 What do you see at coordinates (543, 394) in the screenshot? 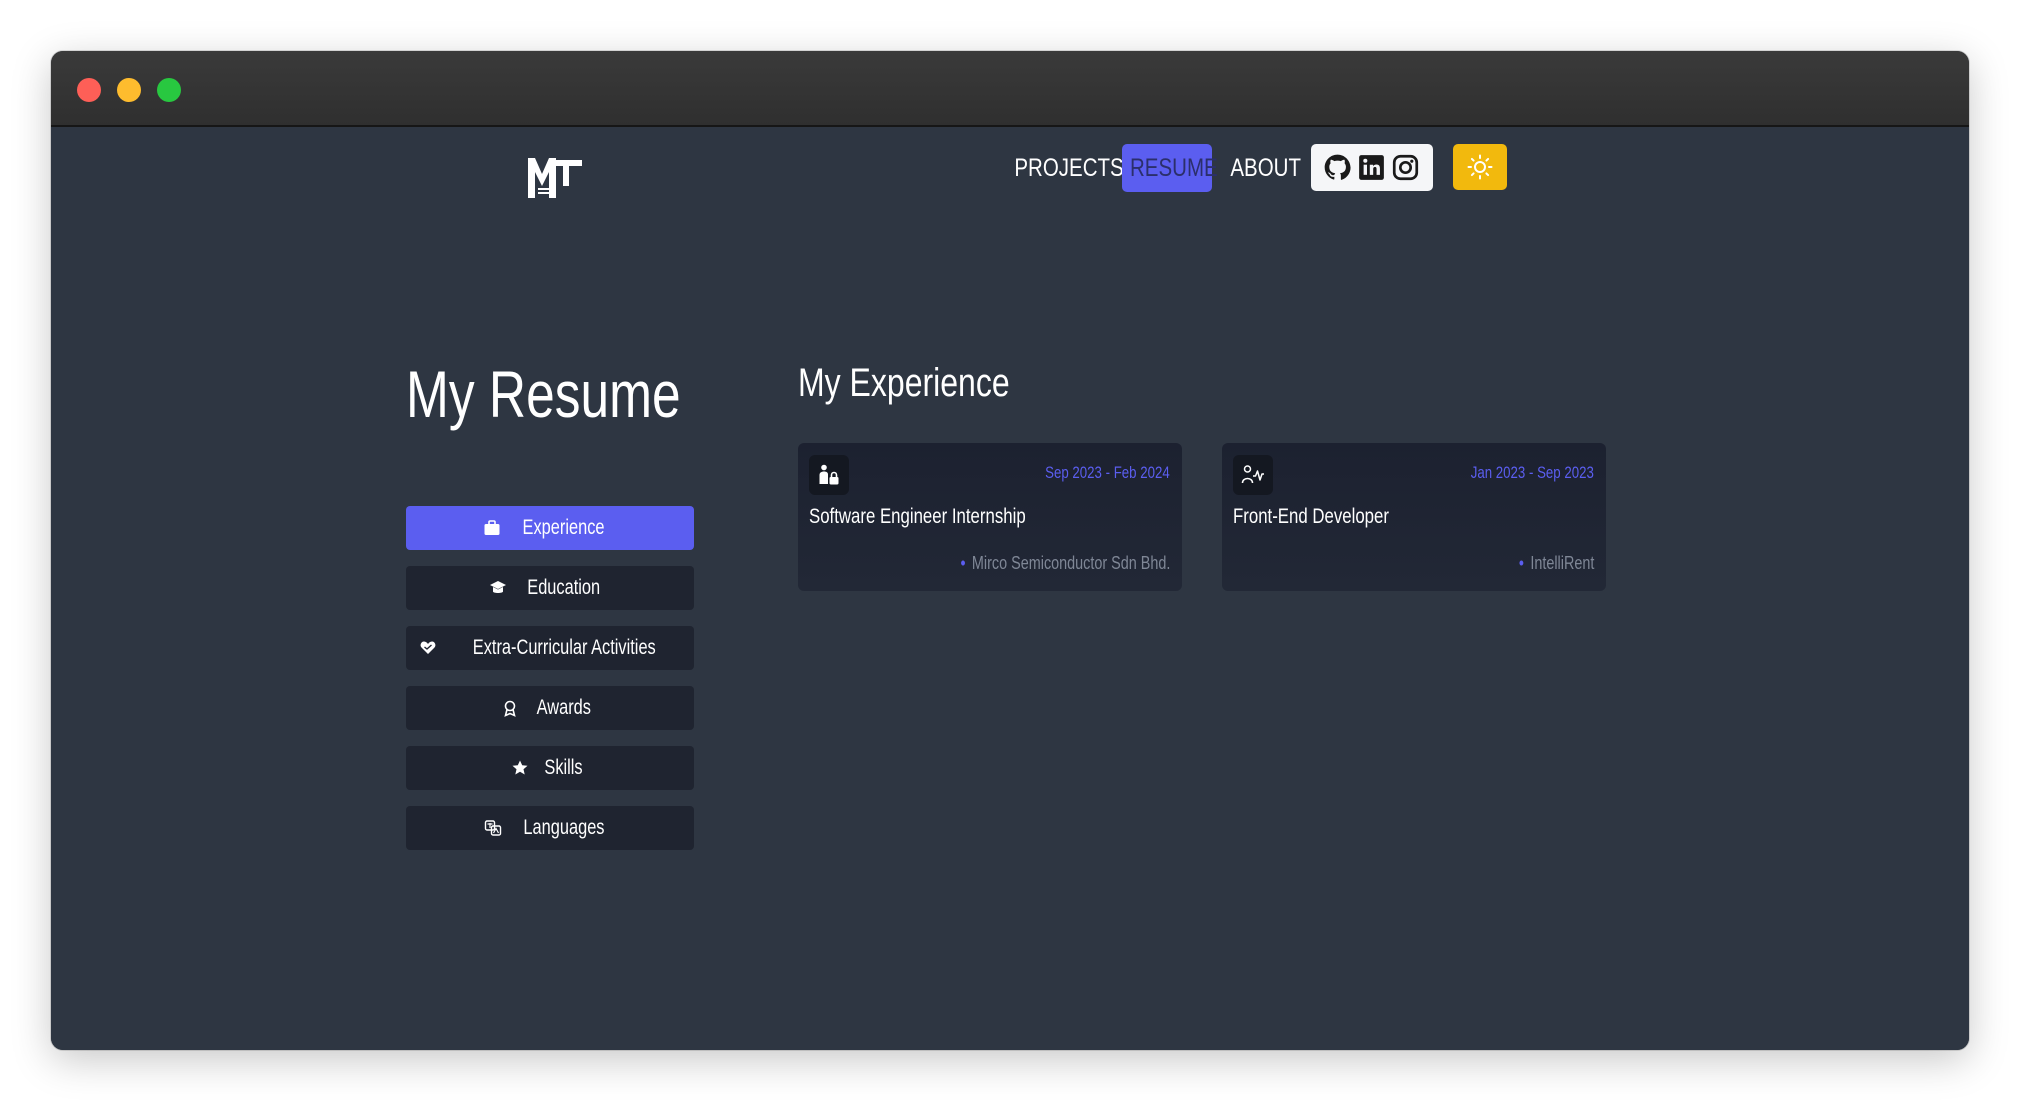
I see `page-title: My Resume` at bounding box center [543, 394].